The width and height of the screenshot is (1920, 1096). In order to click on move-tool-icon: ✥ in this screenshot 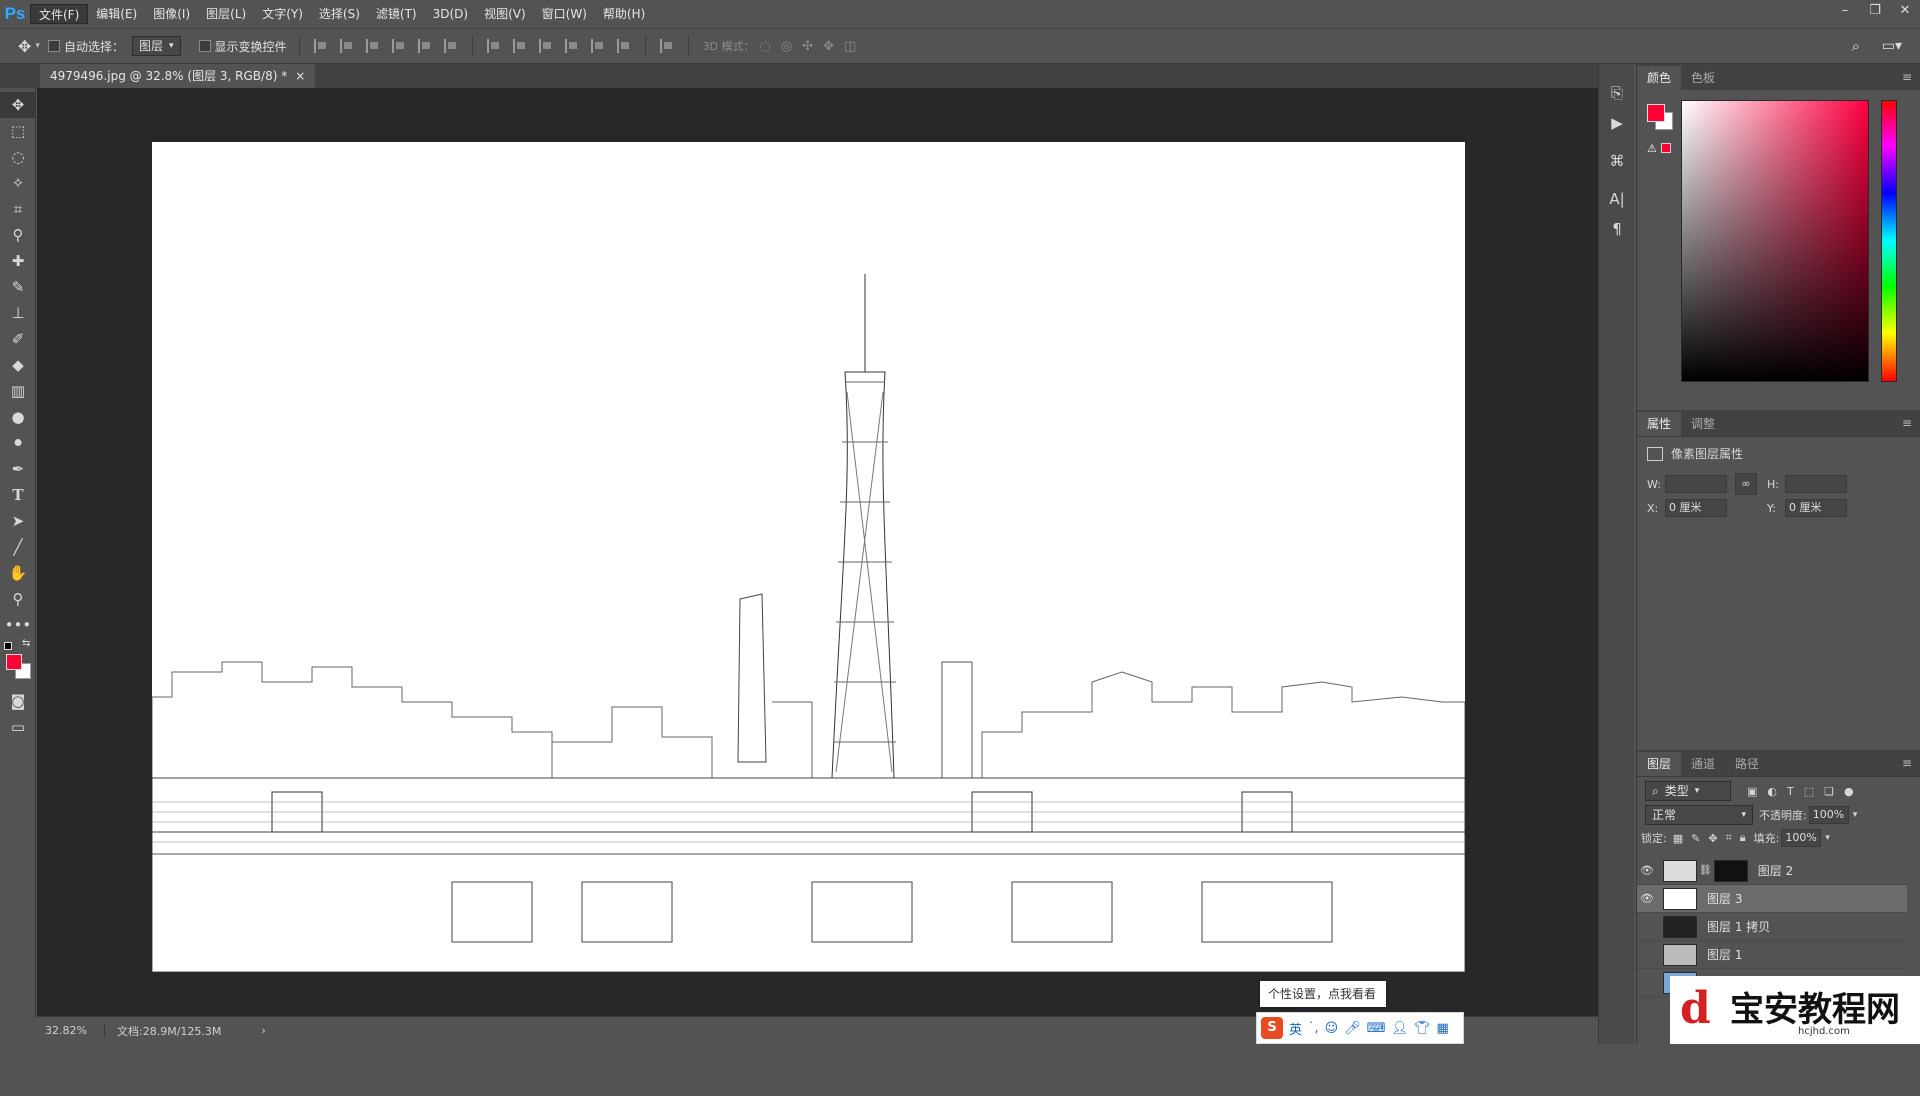, I will do `click(24, 46)`.